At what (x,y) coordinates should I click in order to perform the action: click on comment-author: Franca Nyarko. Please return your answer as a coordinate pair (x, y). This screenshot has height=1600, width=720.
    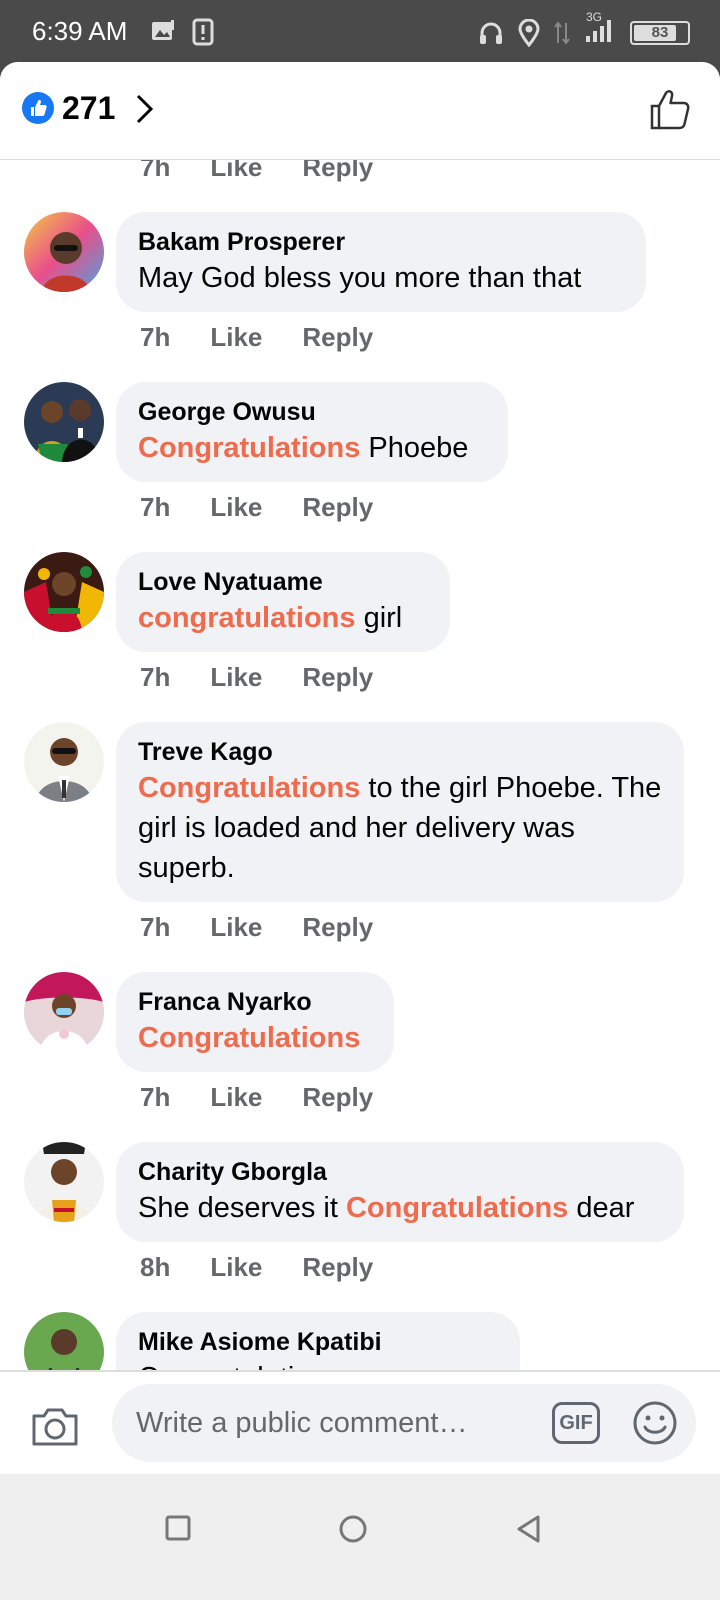
    Looking at the image, I should click on (255, 1002).